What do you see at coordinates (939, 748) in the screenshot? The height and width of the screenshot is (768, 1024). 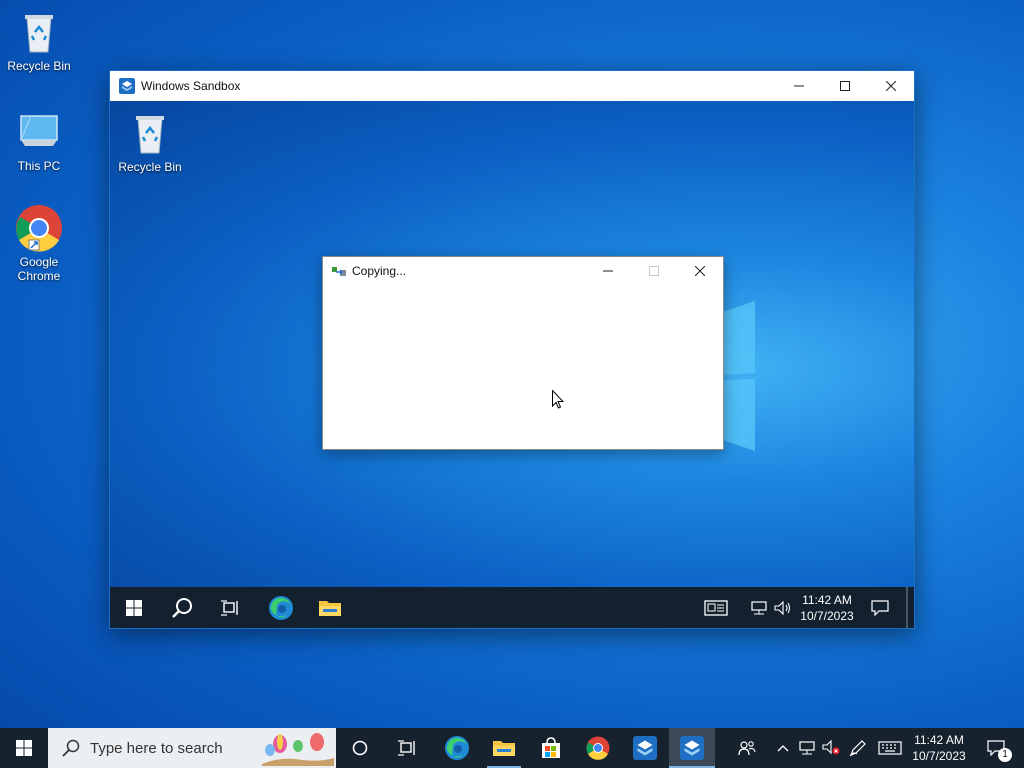 I see `clock: 11:42 AM 10/7/2023` at bounding box center [939, 748].